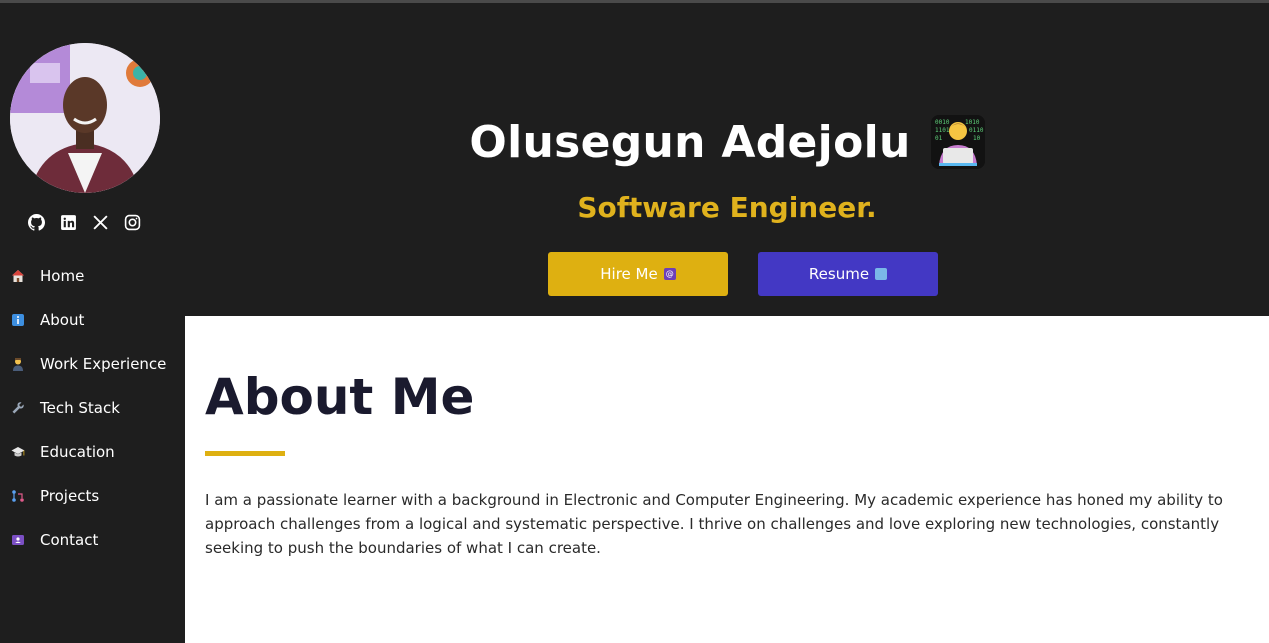 This screenshot has height=643, width=1269. Describe the element at coordinates (103, 364) in the screenshot. I see `sidebar-item-label: Work Experience` at that location.